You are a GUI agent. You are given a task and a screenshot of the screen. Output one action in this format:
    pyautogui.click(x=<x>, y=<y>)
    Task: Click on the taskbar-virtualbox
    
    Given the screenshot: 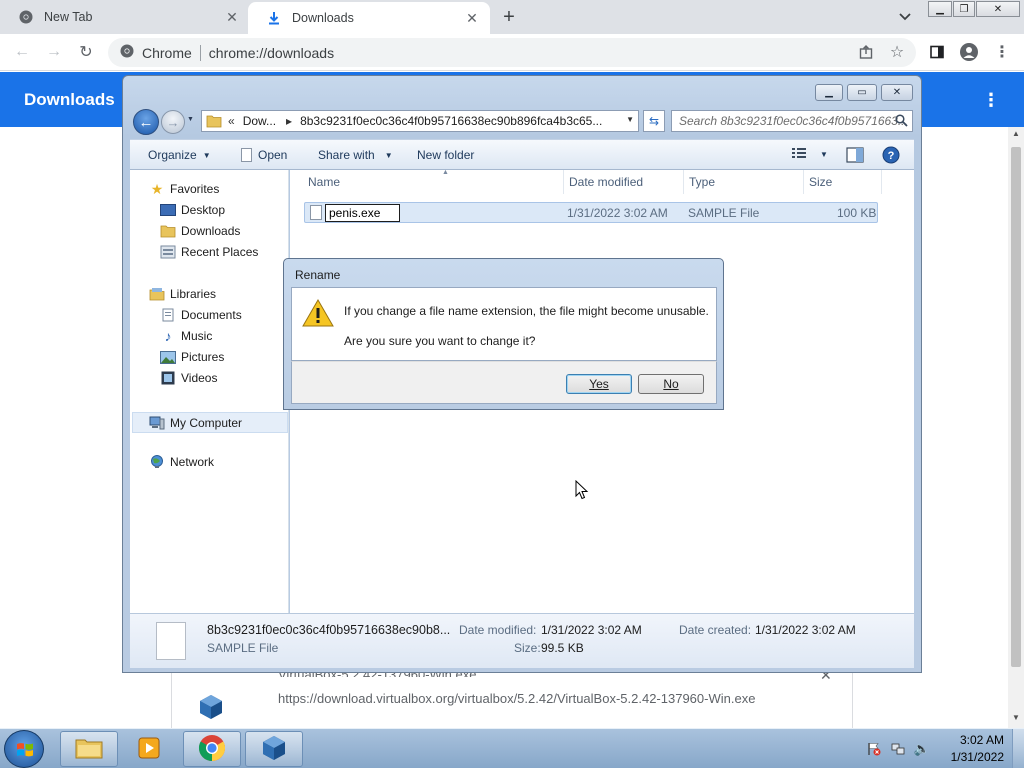 What is the action you would take?
    pyautogui.click(x=274, y=749)
    